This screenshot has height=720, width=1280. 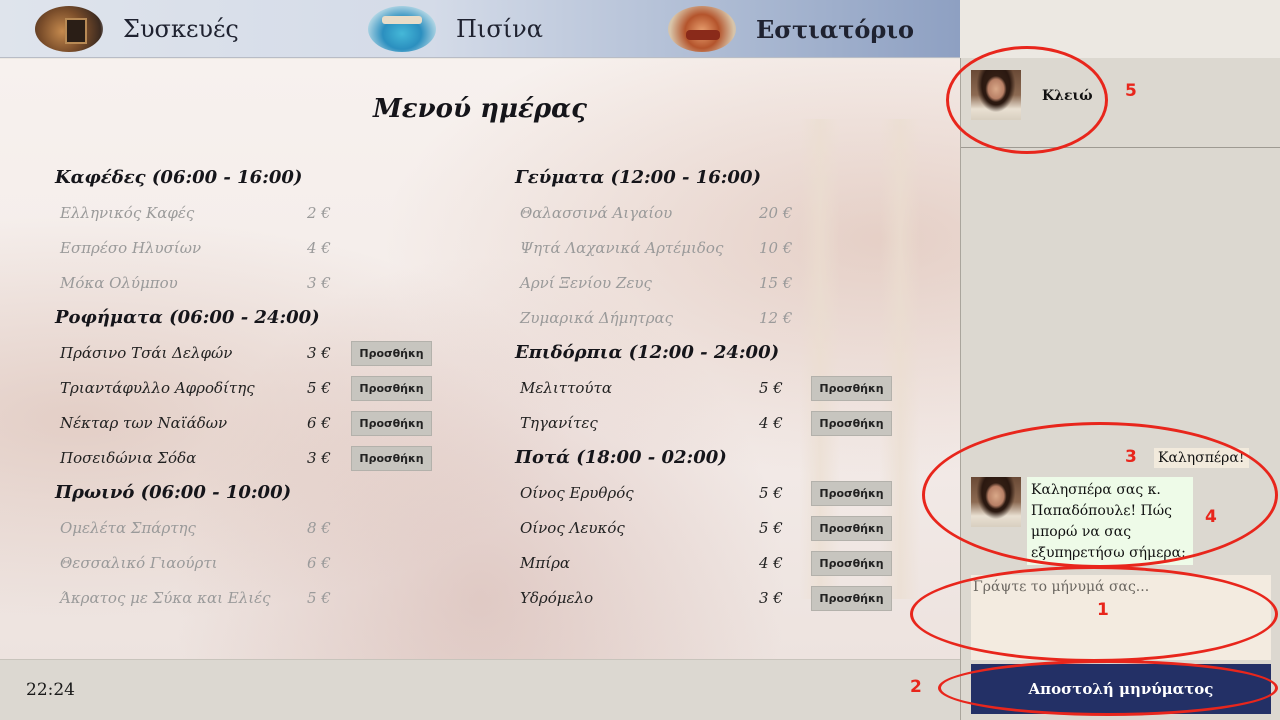 What do you see at coordinates (566, 388) in the screenshot?
I see `menu-item-name: Μελιττούτα` at bounding box center [566, 388].